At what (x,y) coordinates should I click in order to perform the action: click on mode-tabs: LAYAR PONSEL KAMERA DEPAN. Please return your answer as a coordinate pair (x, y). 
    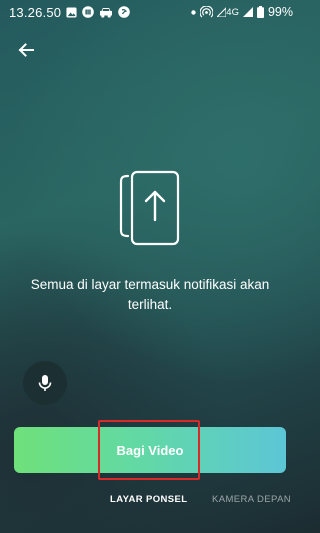
    Looking at the image, I should click on (150, 504).